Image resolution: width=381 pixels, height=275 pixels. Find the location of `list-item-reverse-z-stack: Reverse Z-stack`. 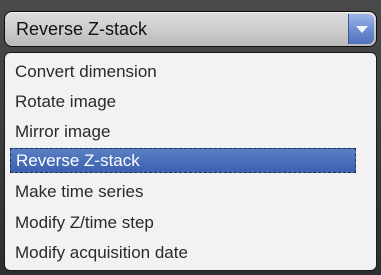

list-item-reverse-z-stack: Reverse Z-stack is located at coordinates (183, 160).